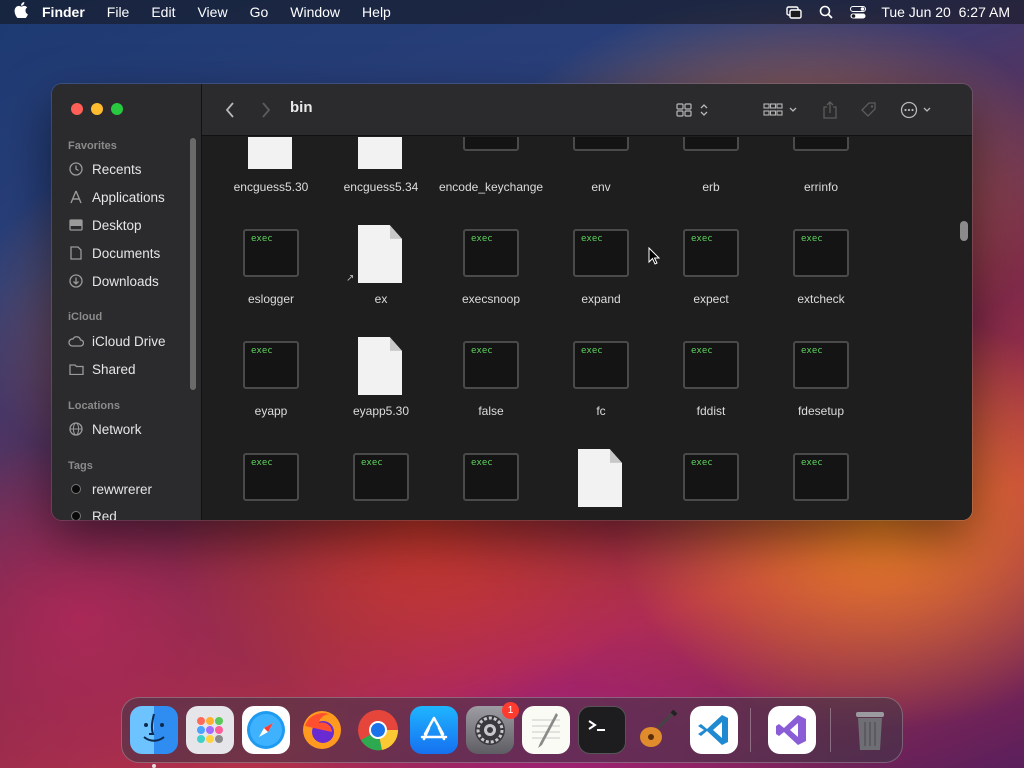 The image size is (1024, 768). Describe the element at coordinates (964, 231) in the screenshot. I see `content-scrollbar` at that location.